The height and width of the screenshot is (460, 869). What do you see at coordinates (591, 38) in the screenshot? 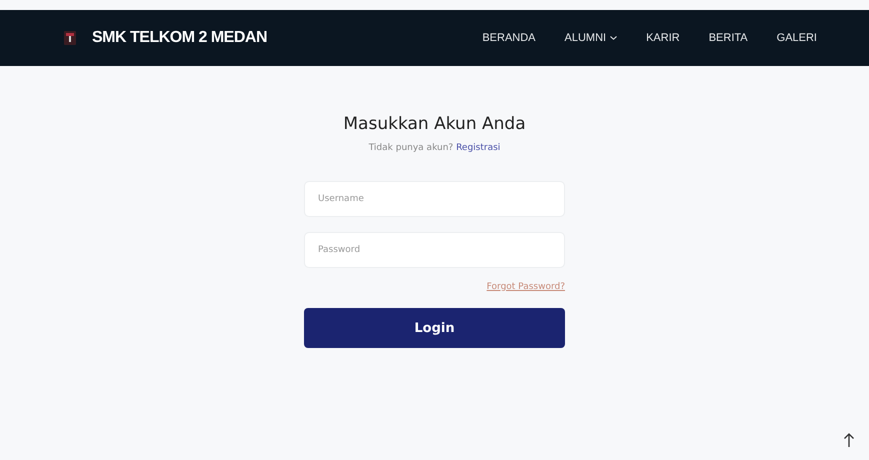
I see `nav-link: ALUMNI` at bounding box center [591, 38].